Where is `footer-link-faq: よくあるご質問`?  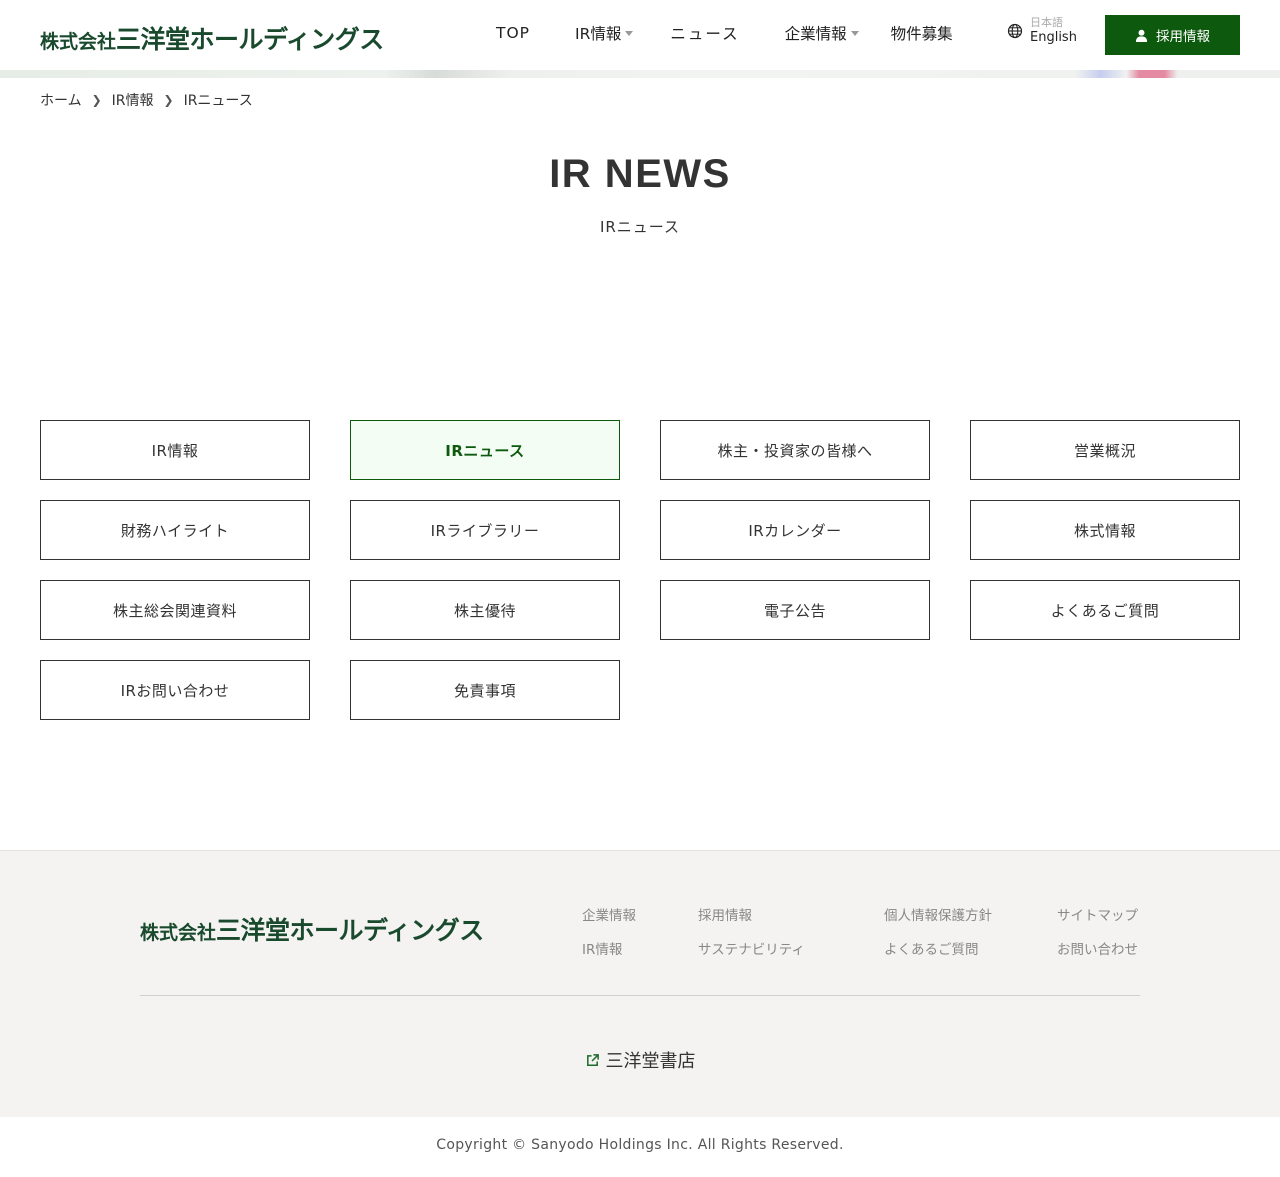
footer-link-faq: よくあるご質問 is located at coordinates (931, 948).